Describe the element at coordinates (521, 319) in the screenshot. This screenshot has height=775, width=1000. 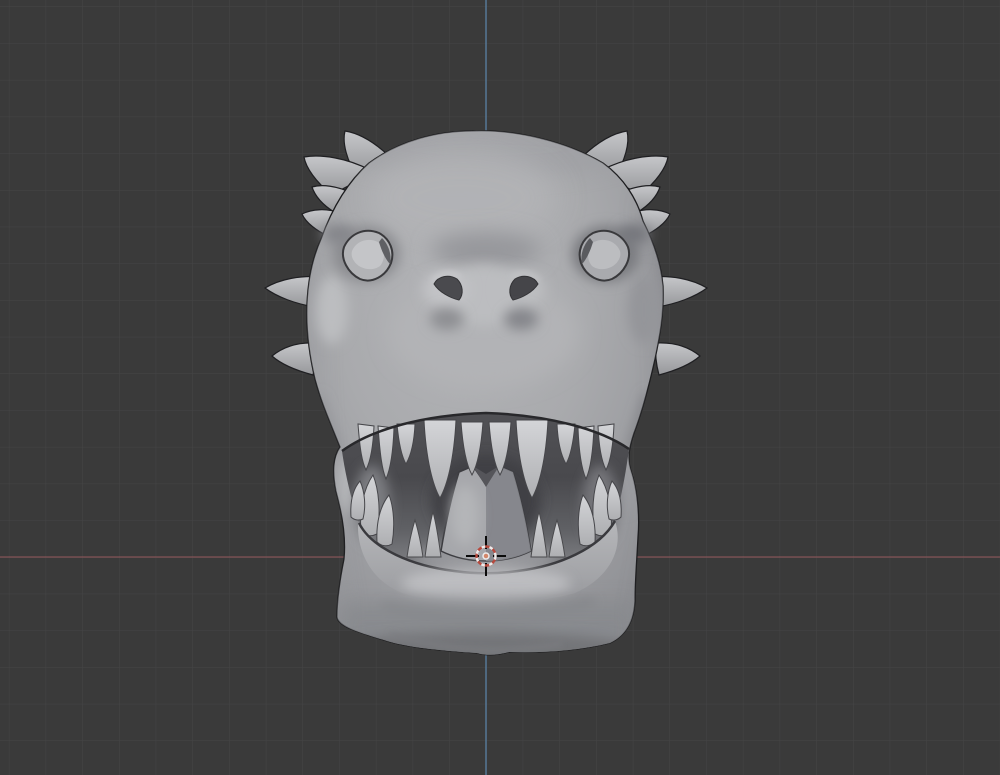
I see `nostril-dent-right` at that location.